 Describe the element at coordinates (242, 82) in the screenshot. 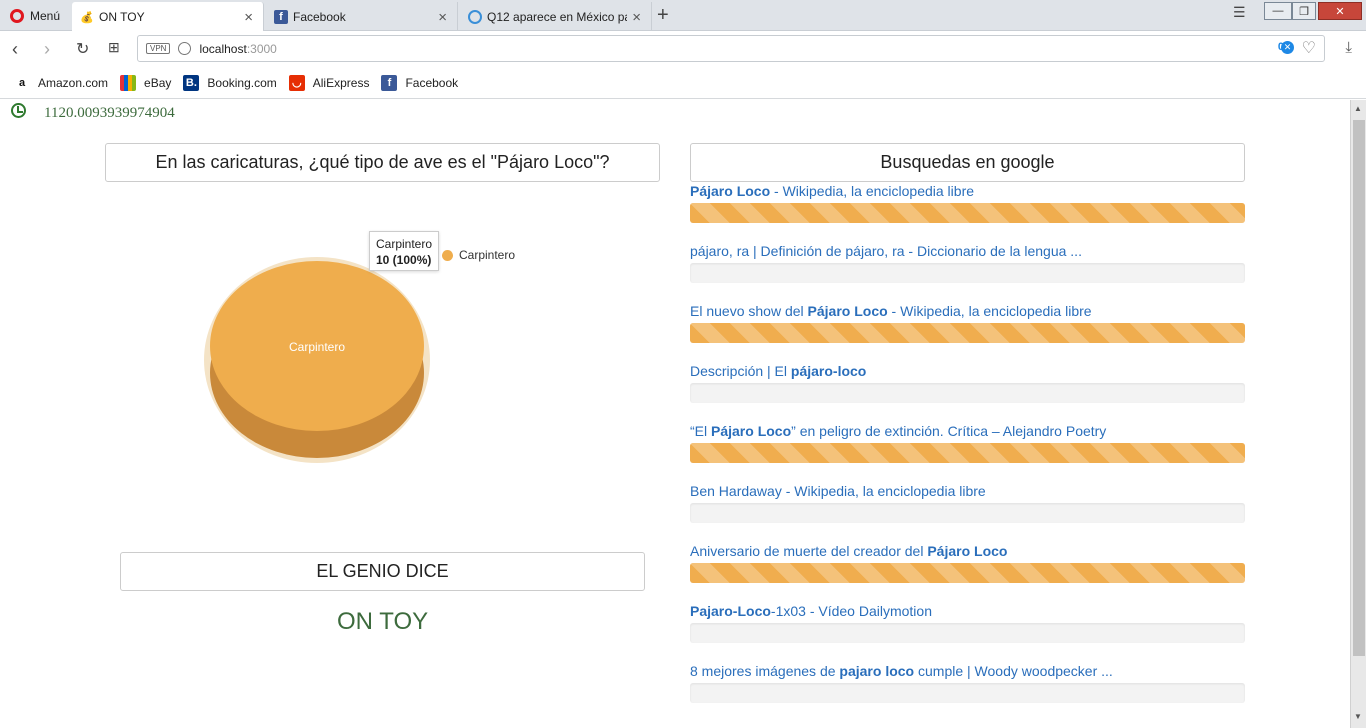

I see `bookmark-label: Booking.com` at that location.